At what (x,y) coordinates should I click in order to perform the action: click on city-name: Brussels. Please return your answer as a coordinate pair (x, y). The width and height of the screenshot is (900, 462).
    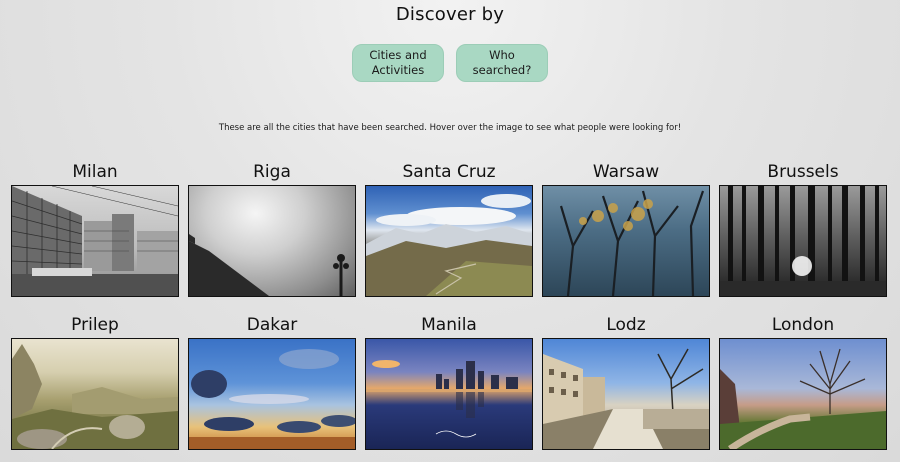
    Looking at the image, I should click on (803, 172).